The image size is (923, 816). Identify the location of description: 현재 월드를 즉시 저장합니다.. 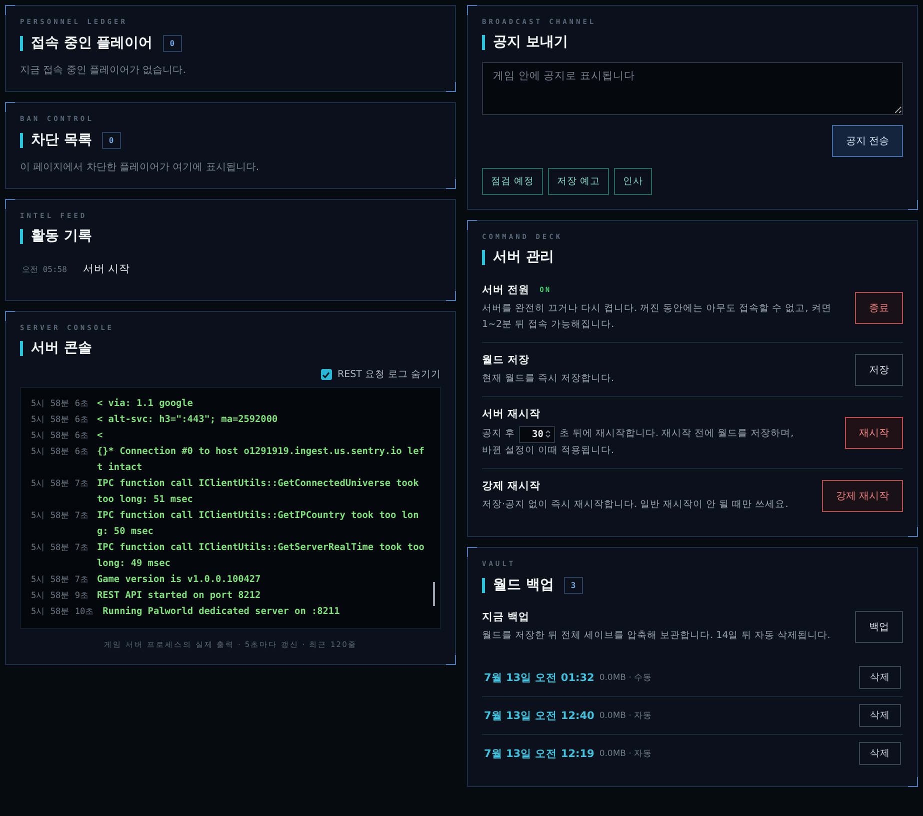
(548, 379).